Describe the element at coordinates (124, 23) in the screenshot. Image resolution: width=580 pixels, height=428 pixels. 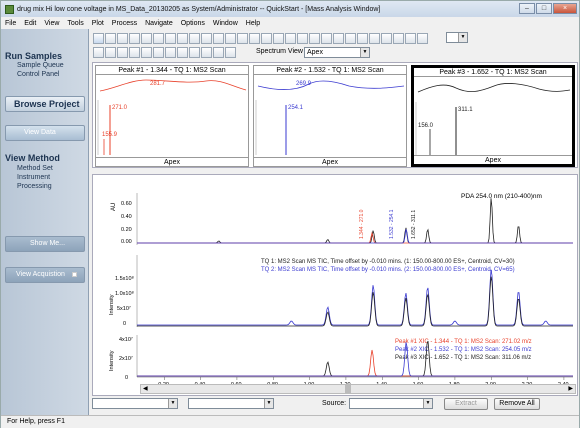
I see `menu-process: Process` at that location.